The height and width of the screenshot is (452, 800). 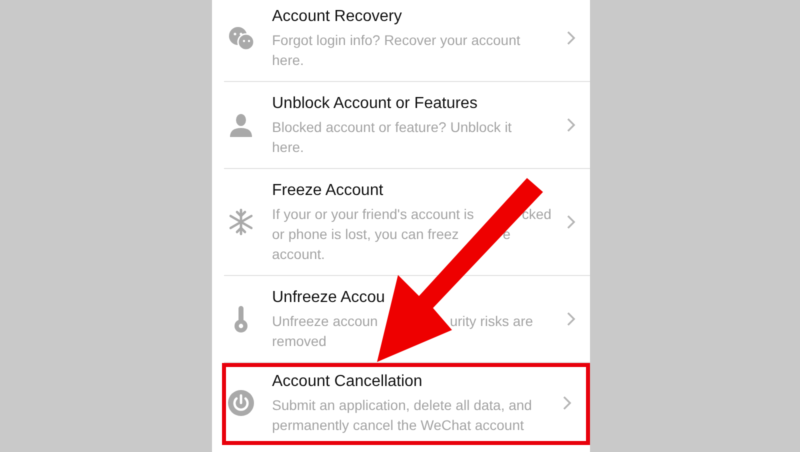 What do you see at coordinates (537, 214) in the screenshot?
I see `item-description: cked` at bounding box center [537, 214].